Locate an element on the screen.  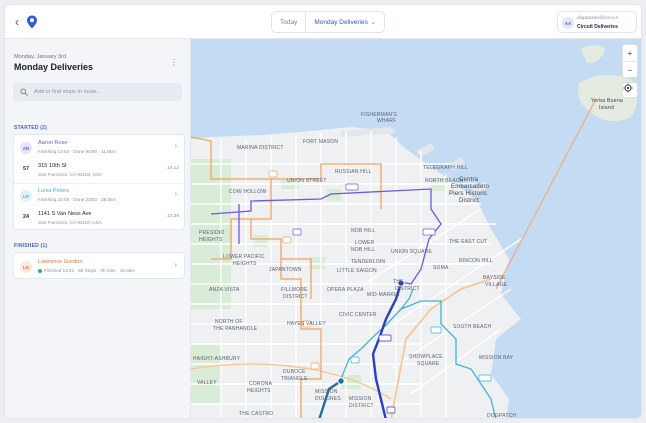
more-options-icon: ⋮ is located at coordinates (174, 62).